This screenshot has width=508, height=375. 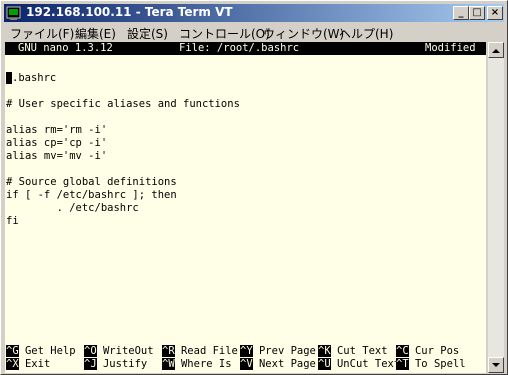 What do you see at coordinates (239, 48) in the screenshot?
I see `nano-filename: File: /root/.bashrc` at bounding box center [239, 48].